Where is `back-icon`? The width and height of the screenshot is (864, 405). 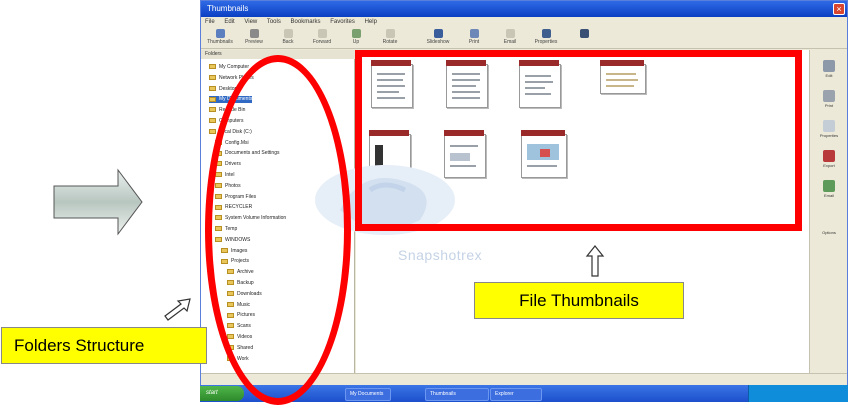 back-icon is located at coordinates (288, 33).